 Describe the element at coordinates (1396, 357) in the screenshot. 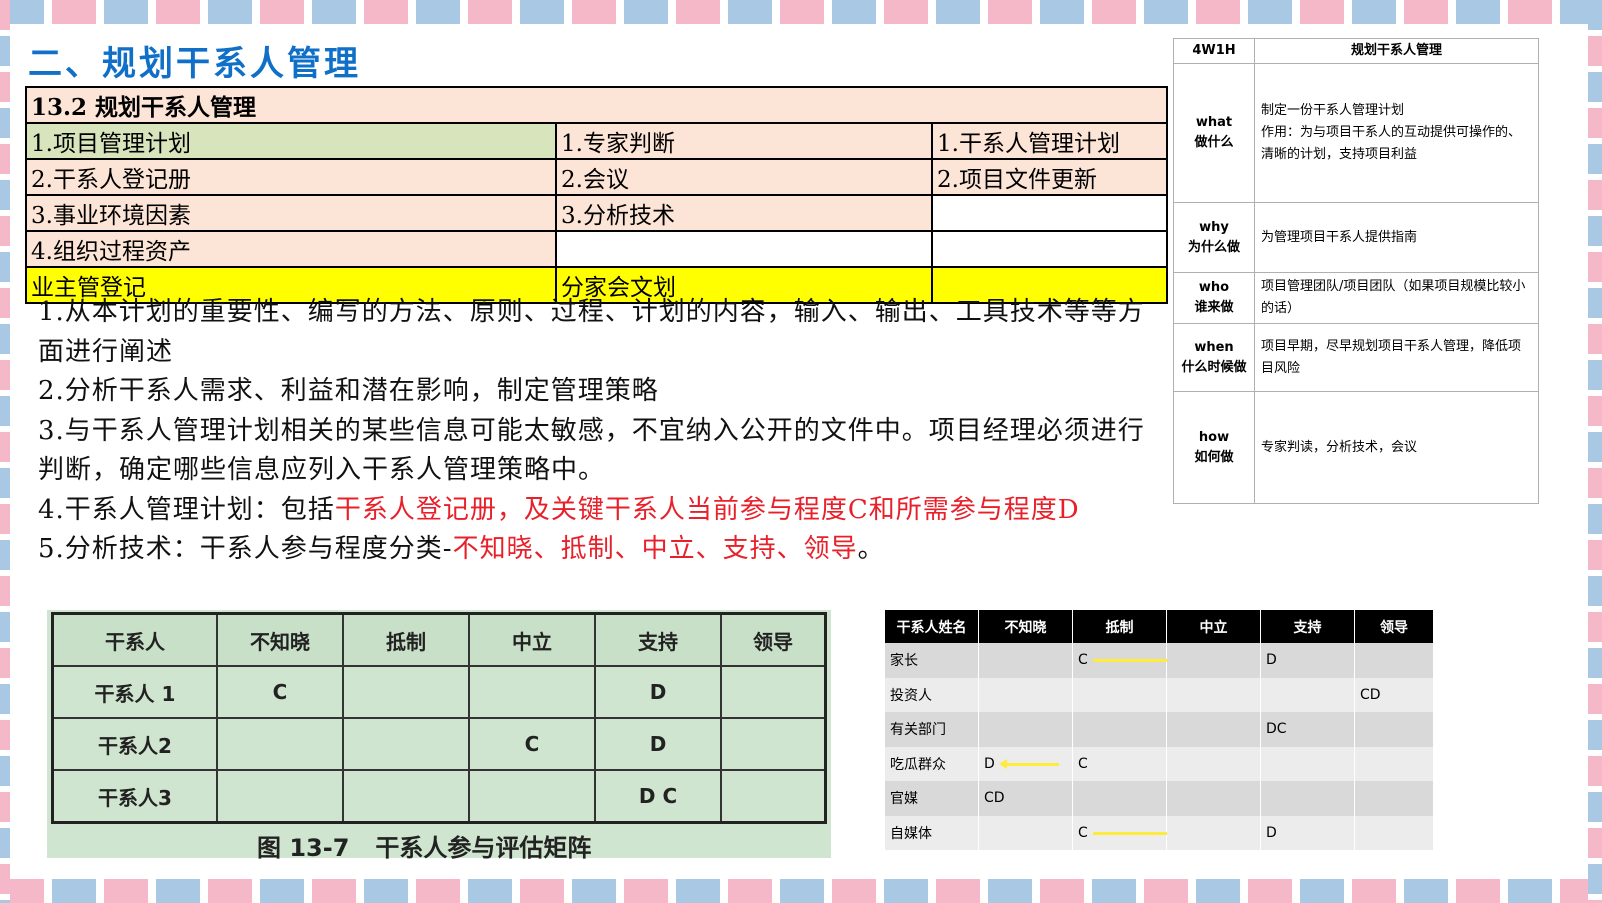

I see `w4-value-when: 项目早期，尽早规划项目干系人管理，降低项目风险` at that location.